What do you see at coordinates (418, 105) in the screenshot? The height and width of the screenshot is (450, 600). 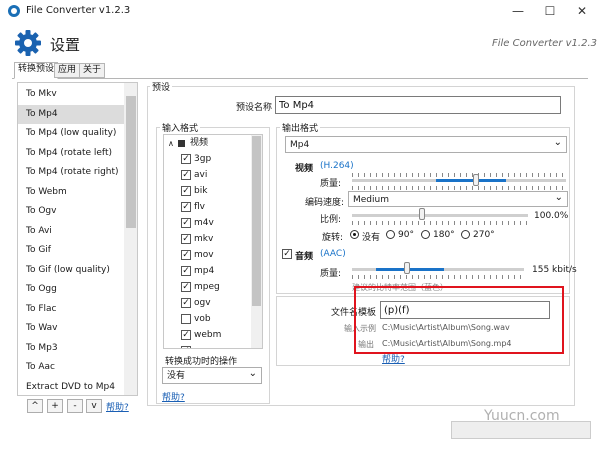 I see `preset-name-input` at bounding box center [418, 105].